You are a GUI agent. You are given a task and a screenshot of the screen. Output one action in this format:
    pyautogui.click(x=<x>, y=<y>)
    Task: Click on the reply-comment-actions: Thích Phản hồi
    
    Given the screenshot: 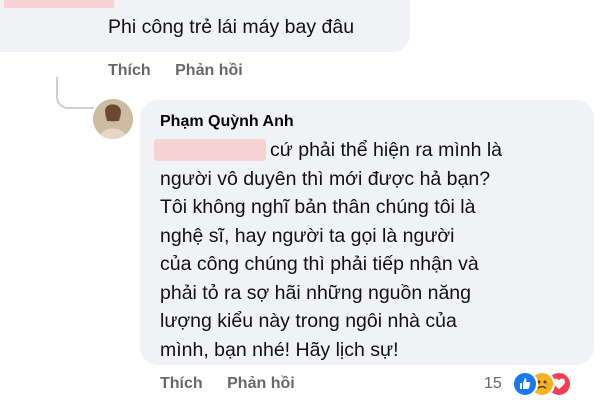 What is the action you would take?
    pyautogui.click(x=237, y=384)
    